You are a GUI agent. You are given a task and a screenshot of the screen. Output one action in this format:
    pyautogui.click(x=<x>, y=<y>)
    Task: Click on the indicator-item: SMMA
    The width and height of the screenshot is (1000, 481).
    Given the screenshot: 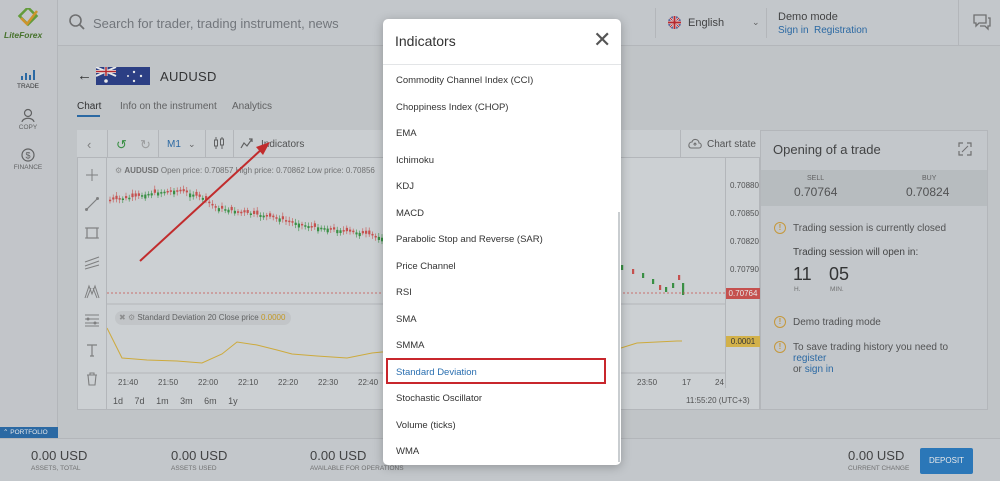 What is the action you would take?
    pyautogui.click(x=410, y=345)
    